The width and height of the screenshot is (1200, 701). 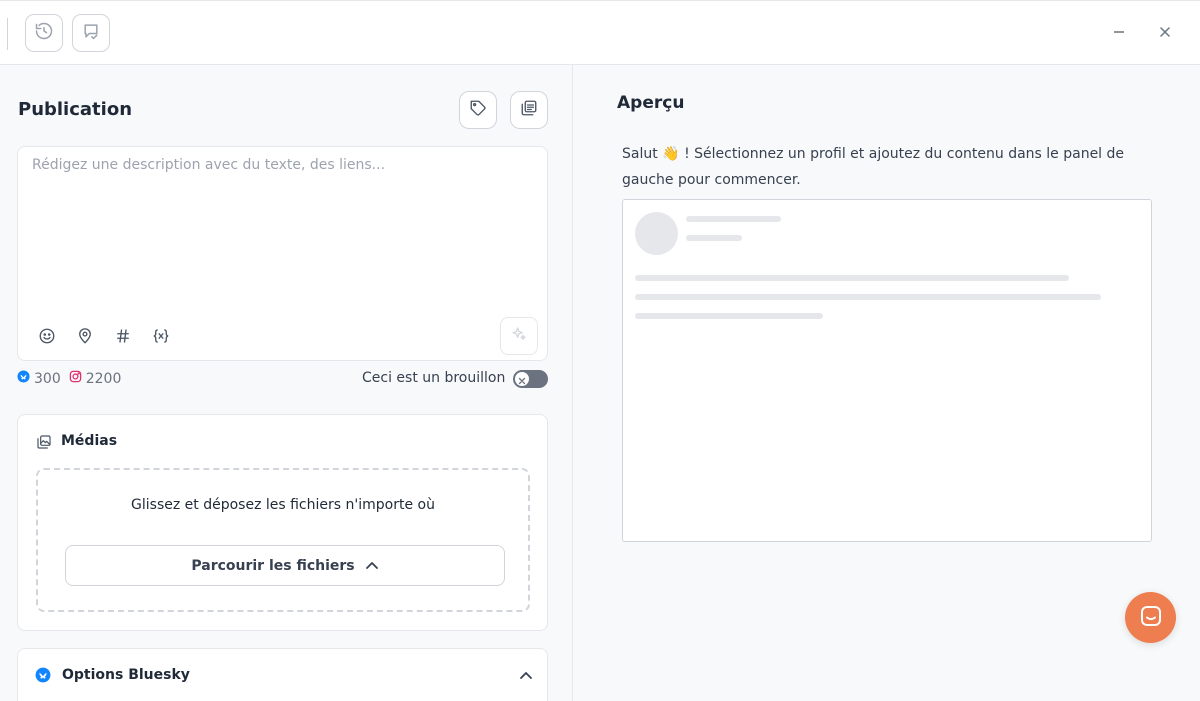 What do you see at coordinates (126, 675) in the screenshot?
I see `bluesky-options-title: Options Bluesky` at bounding box center [126, 675].